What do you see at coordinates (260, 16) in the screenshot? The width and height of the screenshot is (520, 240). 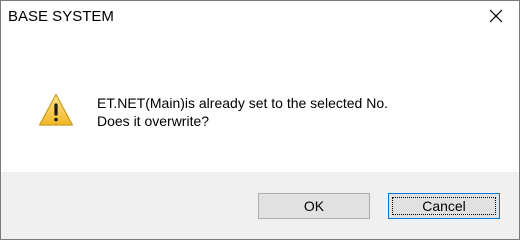 I see `title-bar: BASE SYSTEM` at bounding box center [260, 16].